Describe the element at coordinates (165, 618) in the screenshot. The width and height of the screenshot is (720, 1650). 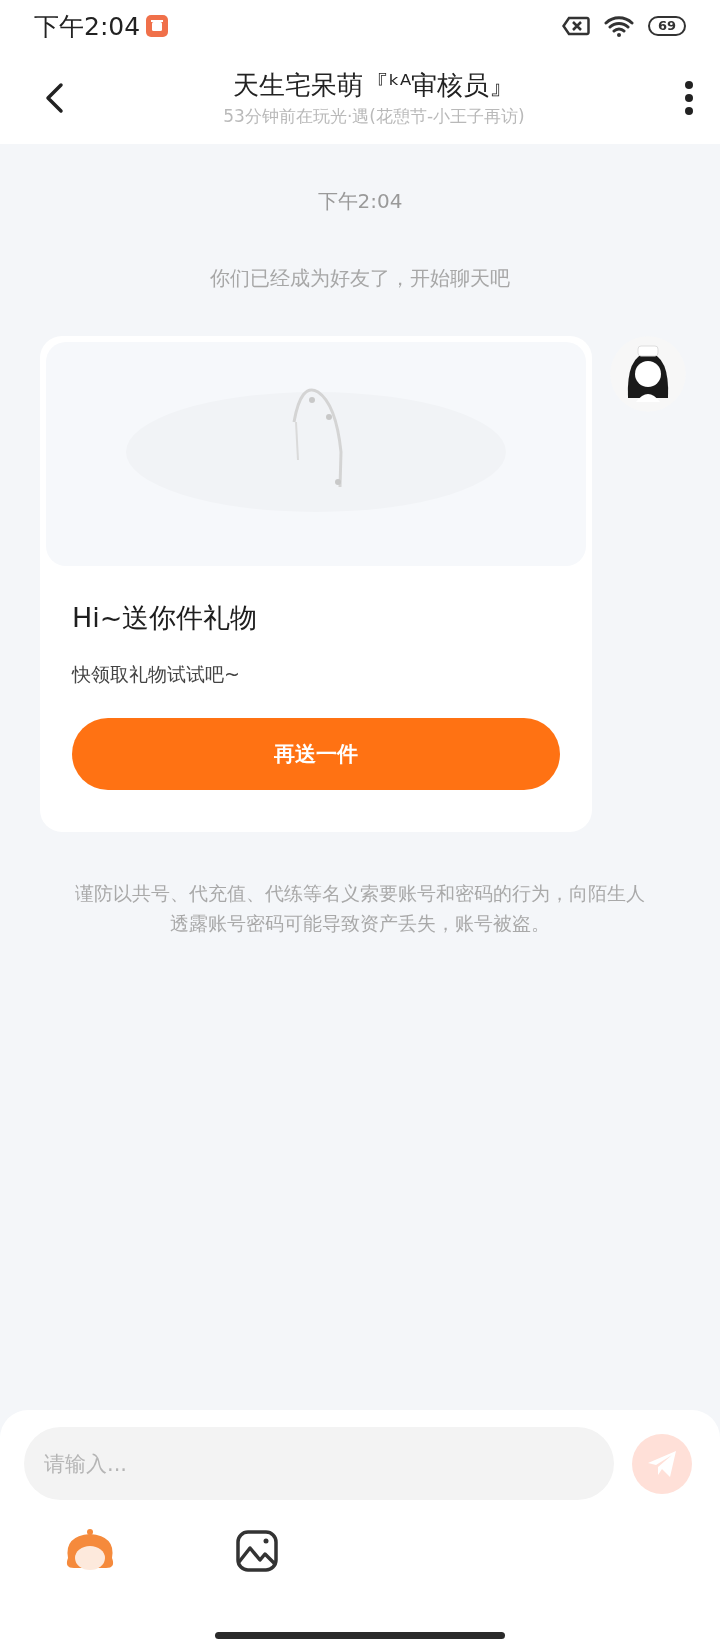
I see `gift-title: Hi~送你件礼物` at that location.